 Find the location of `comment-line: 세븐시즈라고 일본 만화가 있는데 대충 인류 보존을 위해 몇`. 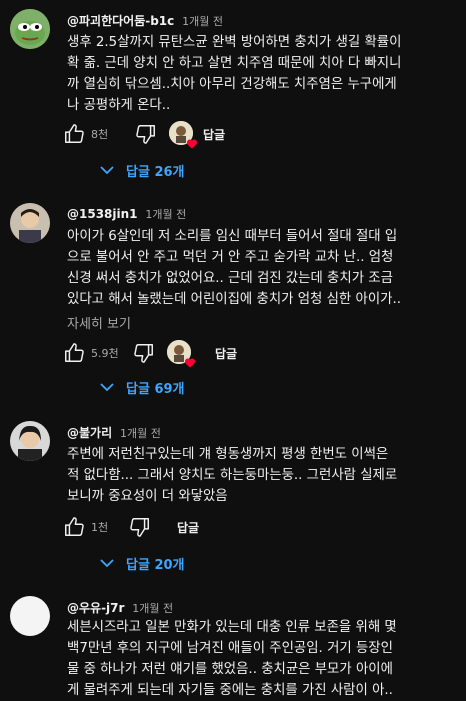

comment-line: 세븐시즈라고 일본 만화가 있는데 대충 인류 보존을 위해 몇 is located at coordinates (232, 627).